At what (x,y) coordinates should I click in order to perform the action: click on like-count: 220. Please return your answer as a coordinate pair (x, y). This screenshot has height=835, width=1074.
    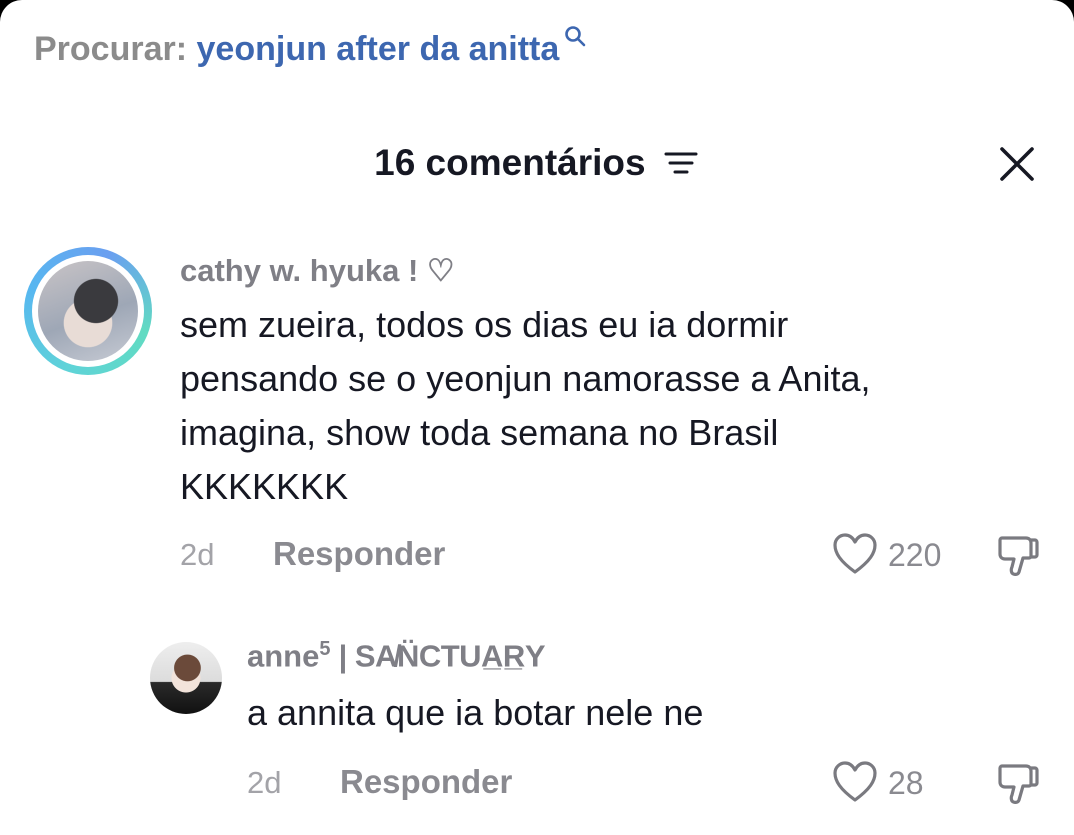
    Looking at the image, I should click on (915, 555).